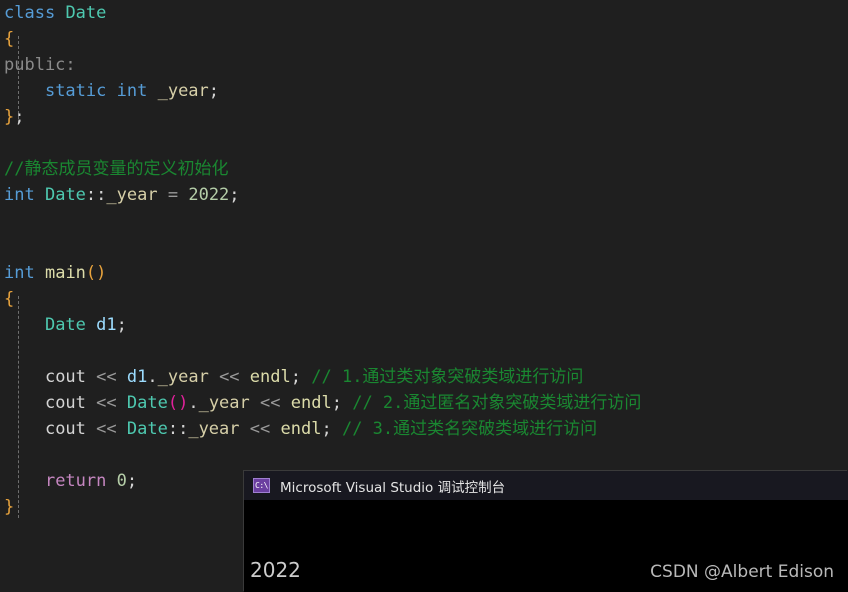 The height and width of the screenshot is (592, 848). I want to click on assign-operator: =, so click(173, 195).